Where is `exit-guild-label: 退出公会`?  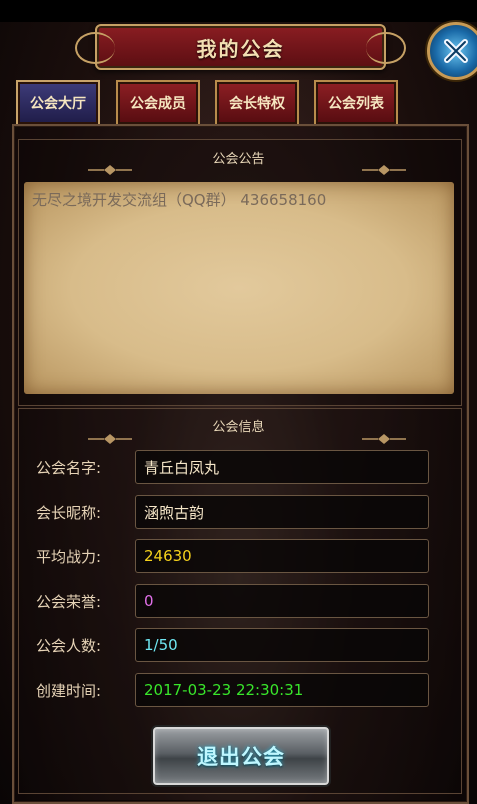
exit-guild-label: 退出公会 is located at coordinates (241, 757).